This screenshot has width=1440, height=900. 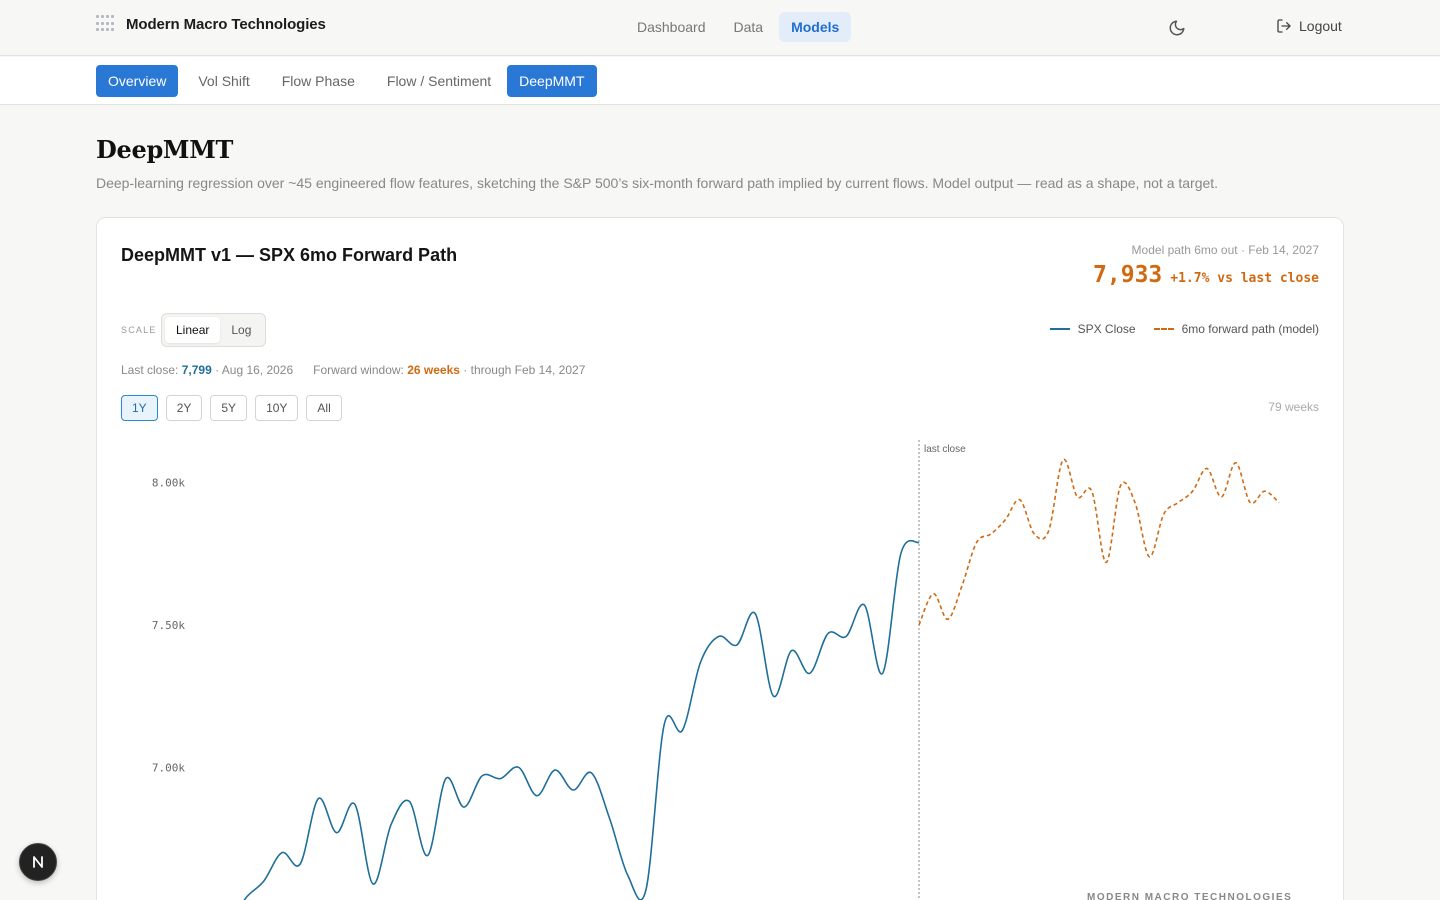 I want to click on tab-overview: Overview, so click(x=137, y=81).